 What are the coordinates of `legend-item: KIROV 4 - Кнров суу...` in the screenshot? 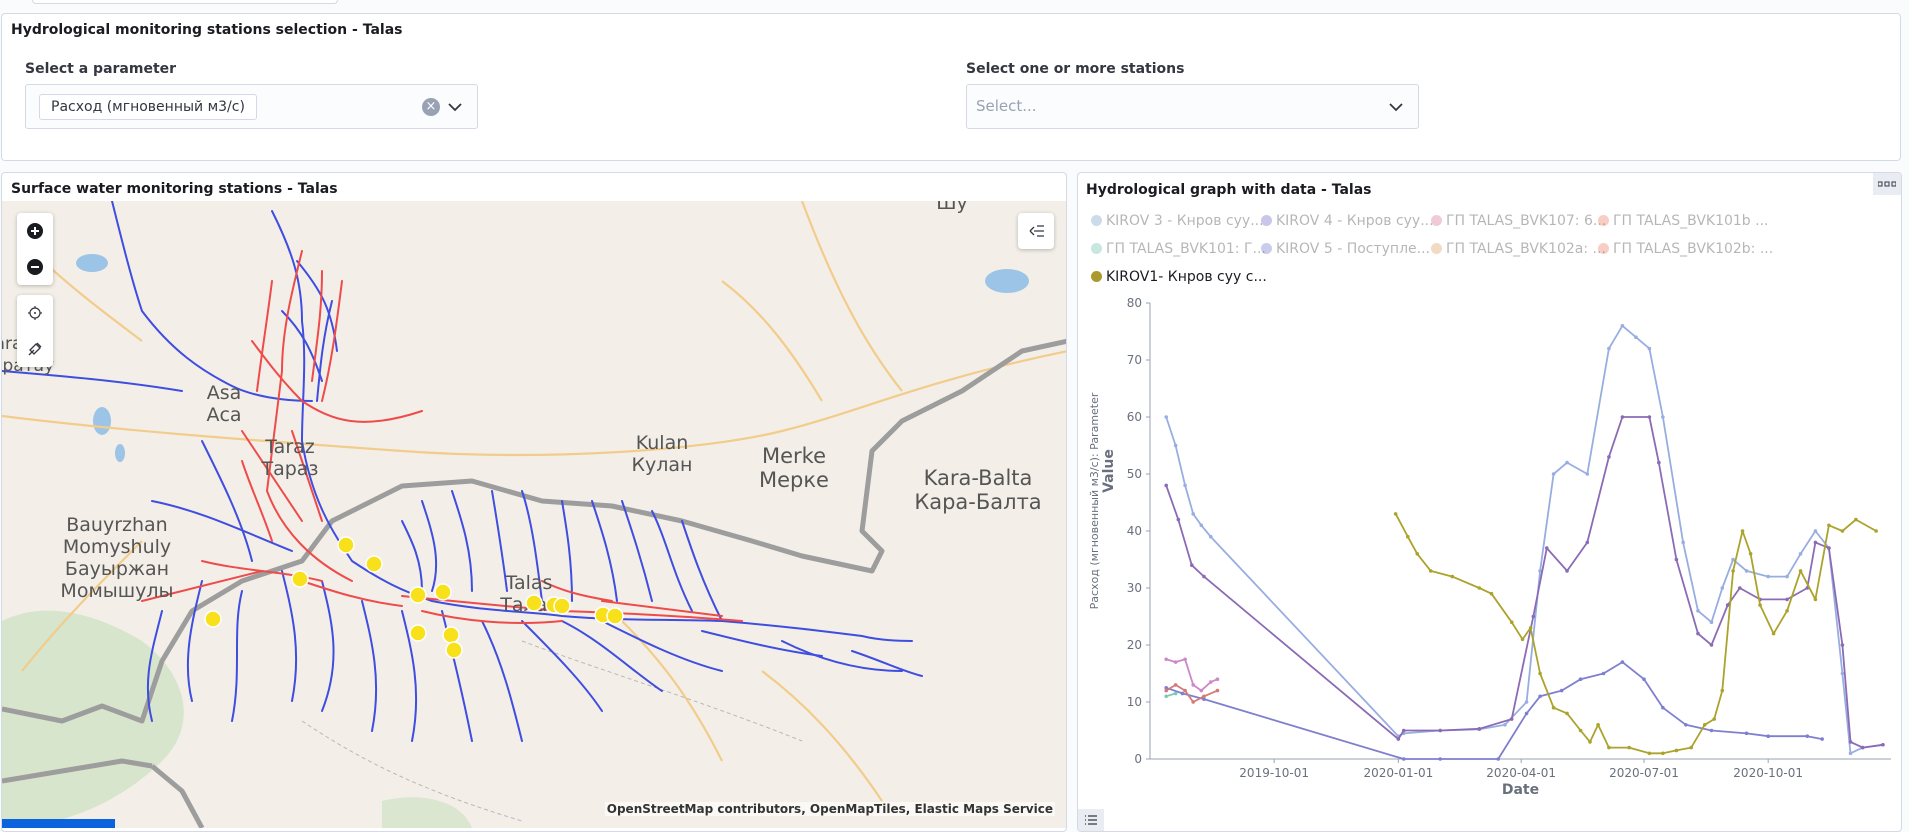 It's located at (1347, 221).